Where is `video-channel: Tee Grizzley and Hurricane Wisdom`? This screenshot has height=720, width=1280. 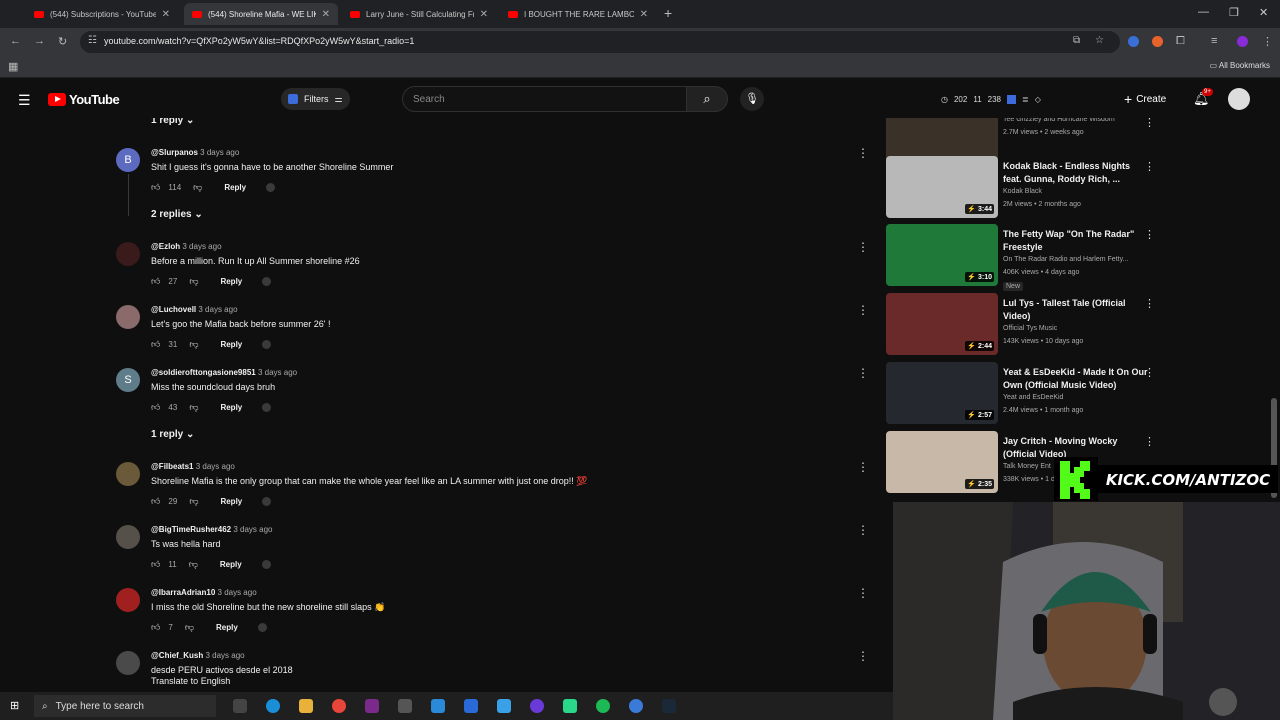
video-channel: Tee Grizzley and Hurricane Wisdom is located at coordinates (1059, 120).